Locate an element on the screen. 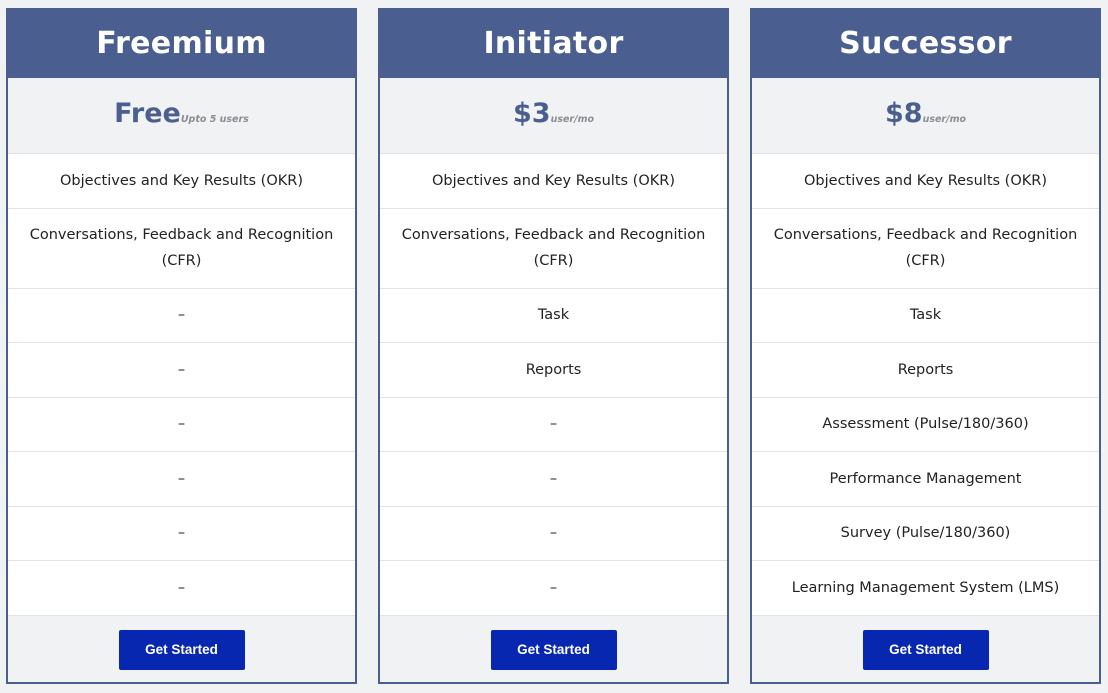 Image resolution: width=1108 pixels, height=693 pixels. feature-row: Performance Management is located at coordinates (925, 479).